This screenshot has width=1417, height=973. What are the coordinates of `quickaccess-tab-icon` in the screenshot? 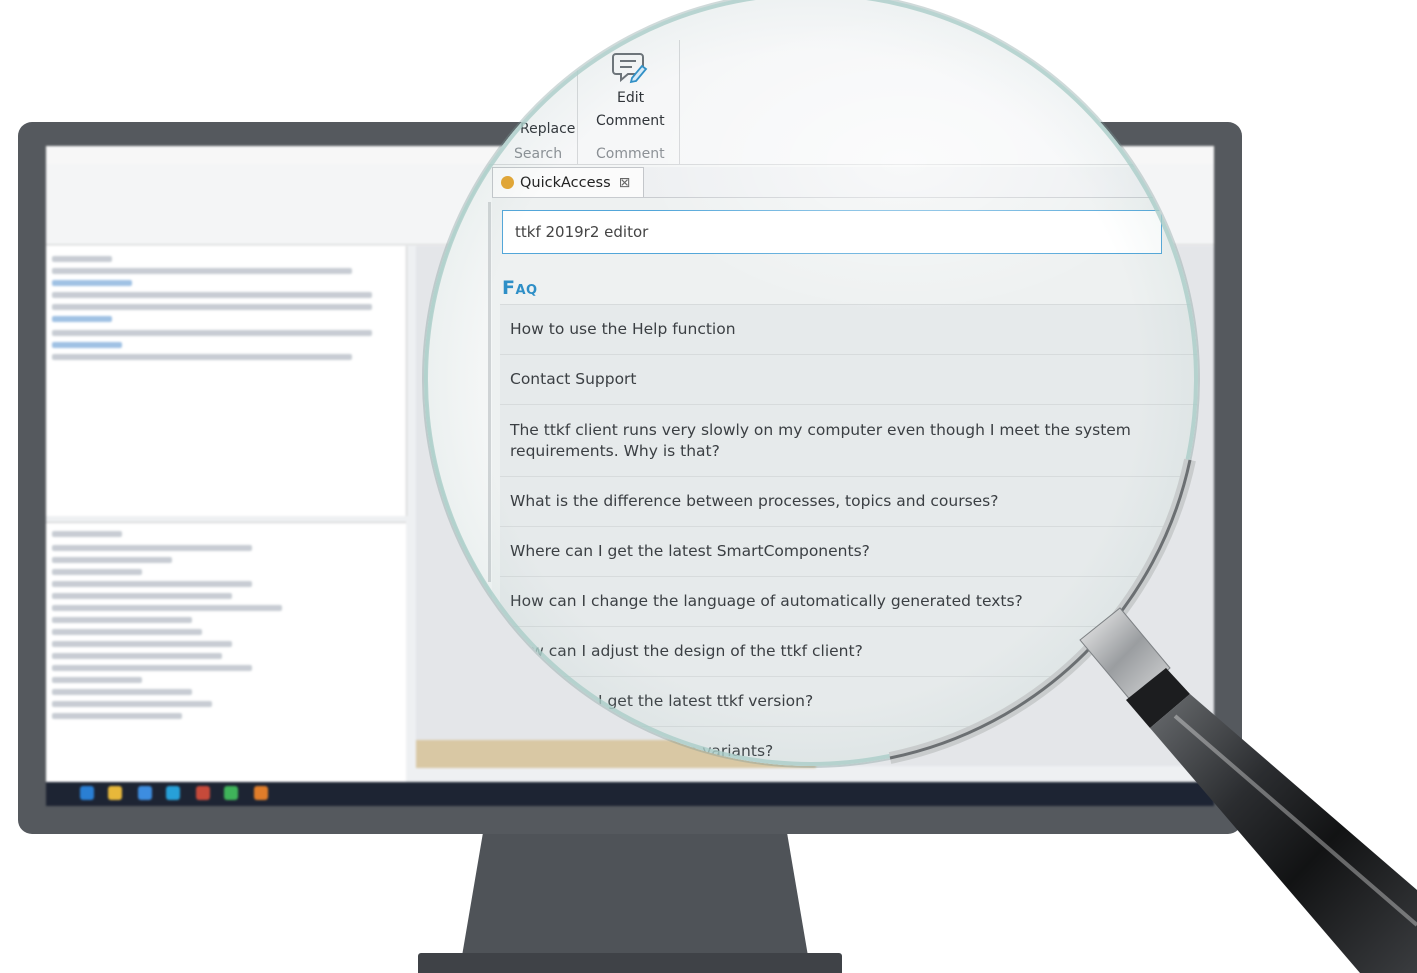 It's located at (507, 182).